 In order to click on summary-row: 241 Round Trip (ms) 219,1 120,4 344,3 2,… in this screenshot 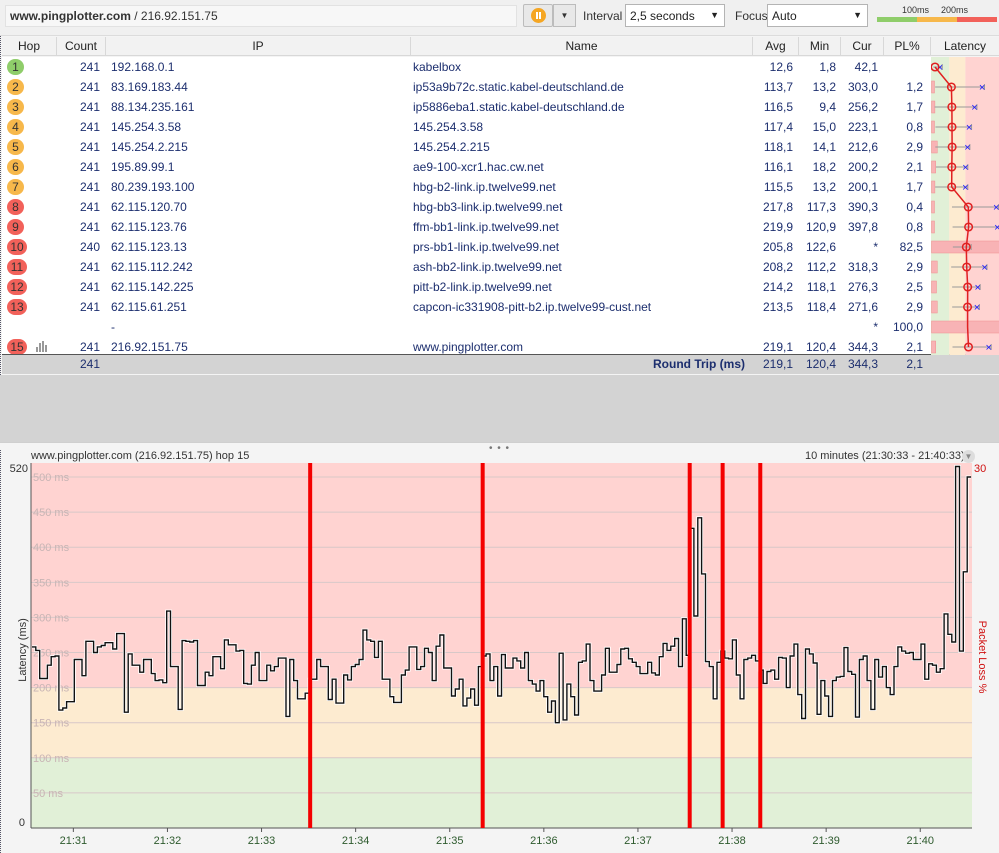, I will do `click(500, 364)`.